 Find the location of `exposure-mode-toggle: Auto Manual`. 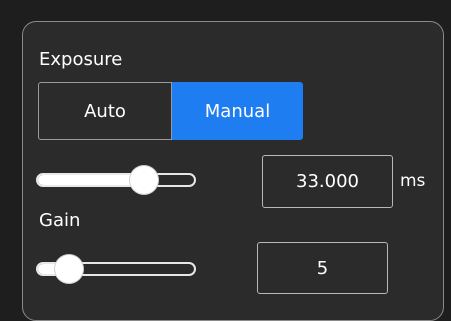

exposure-mode-toggle: Auto Manual is located at coordinates (170, 111).